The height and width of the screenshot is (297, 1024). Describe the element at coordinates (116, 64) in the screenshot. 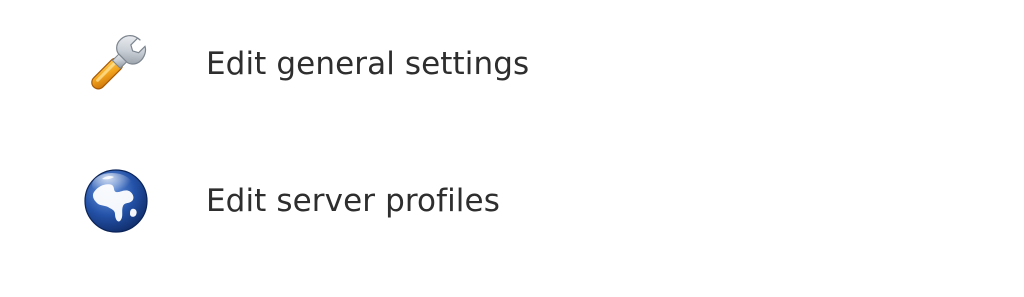

I see `wrench-icon` at that location.